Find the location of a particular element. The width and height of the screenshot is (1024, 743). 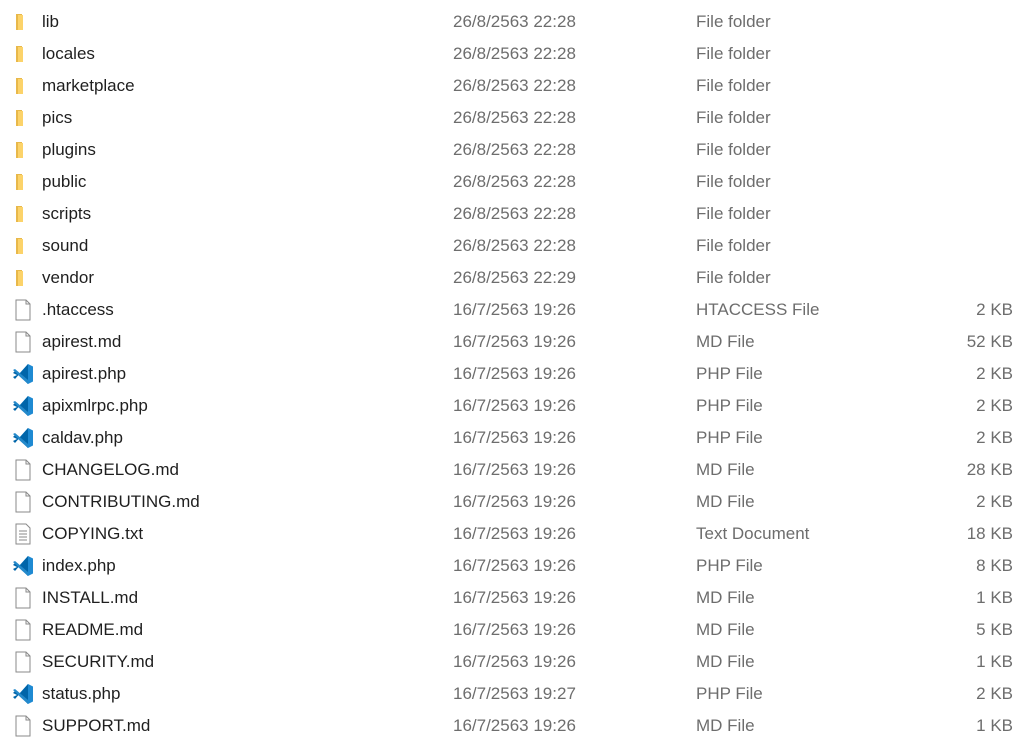

file-row: vendor 26/8/2563 22:29 File folder is located at coordinates (512, 278).